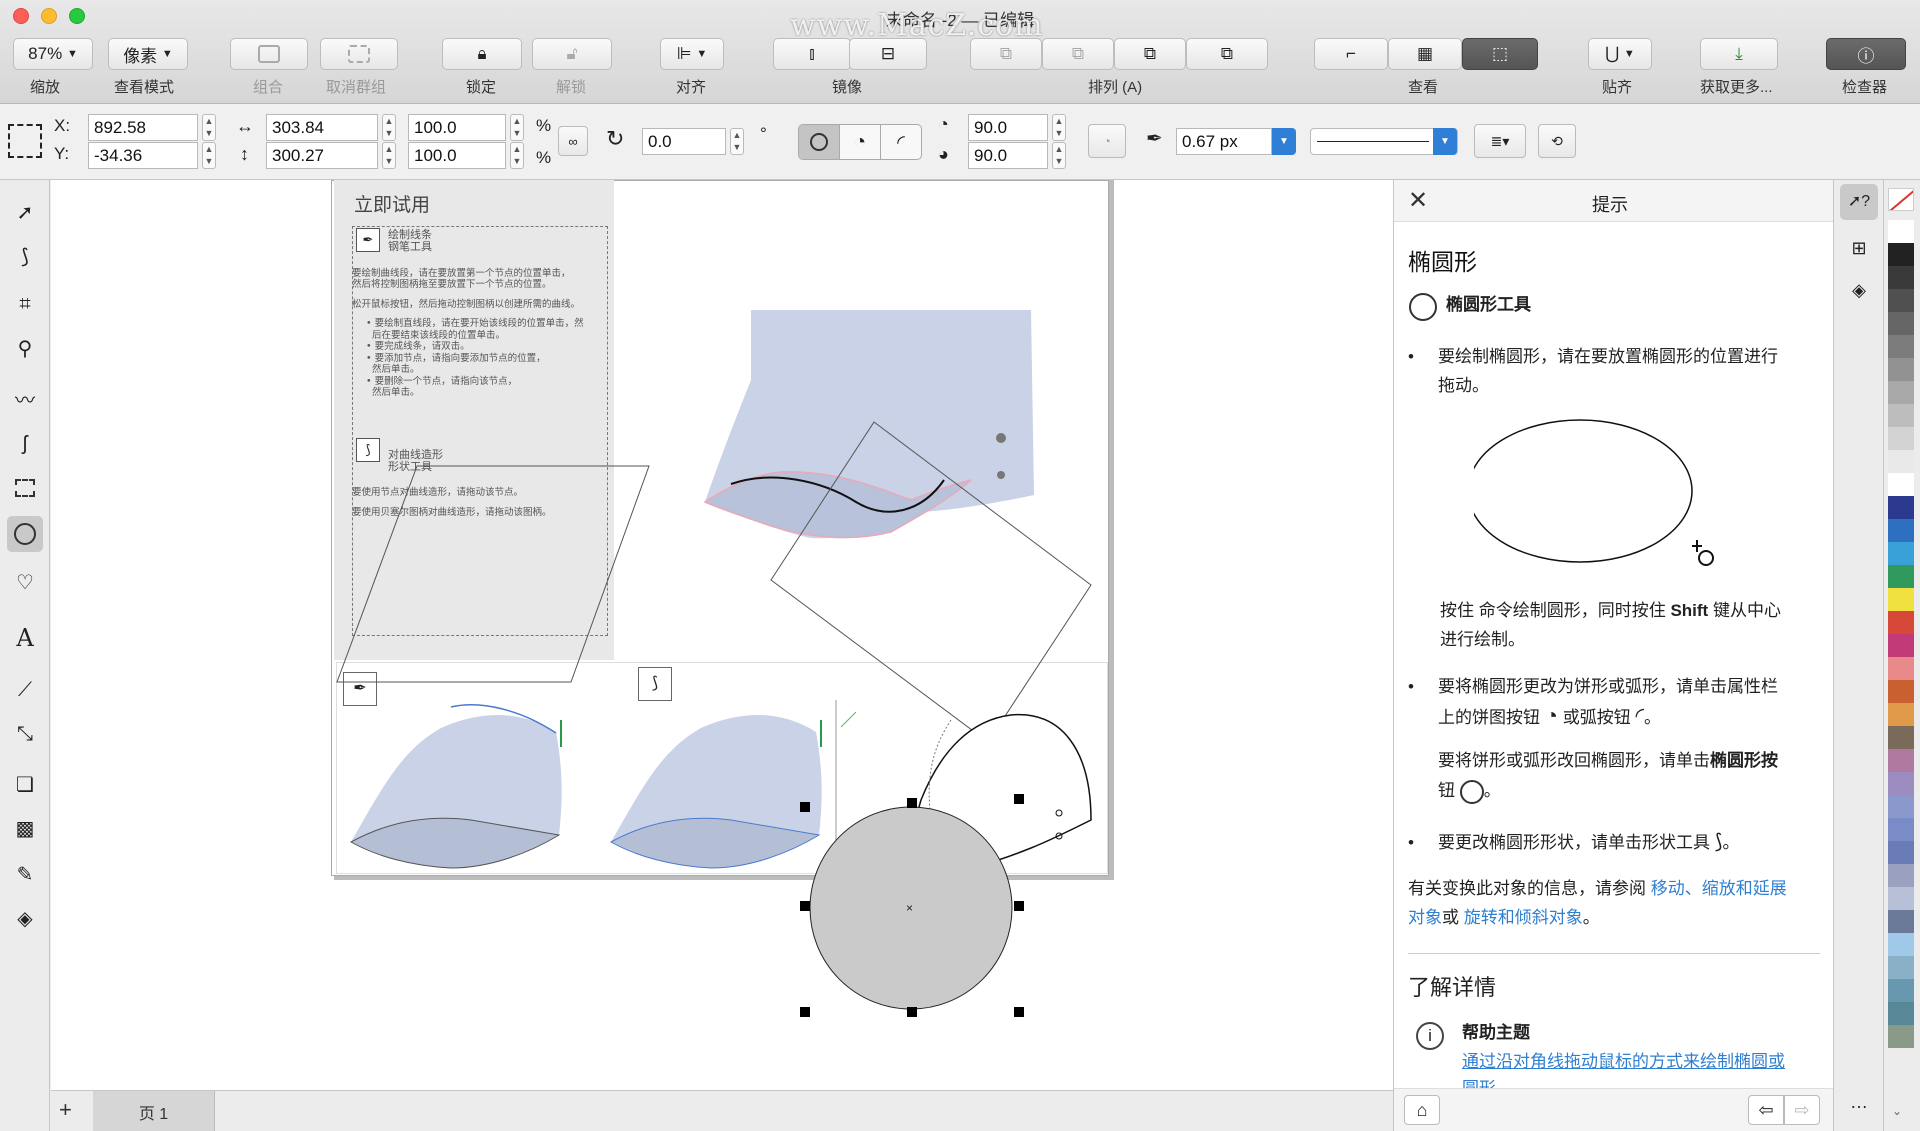  What do you see at coordinates (1859, 290) in the screenshot?
I see `layers-docker-tab: ◈` at bounding box center [1859, 290].